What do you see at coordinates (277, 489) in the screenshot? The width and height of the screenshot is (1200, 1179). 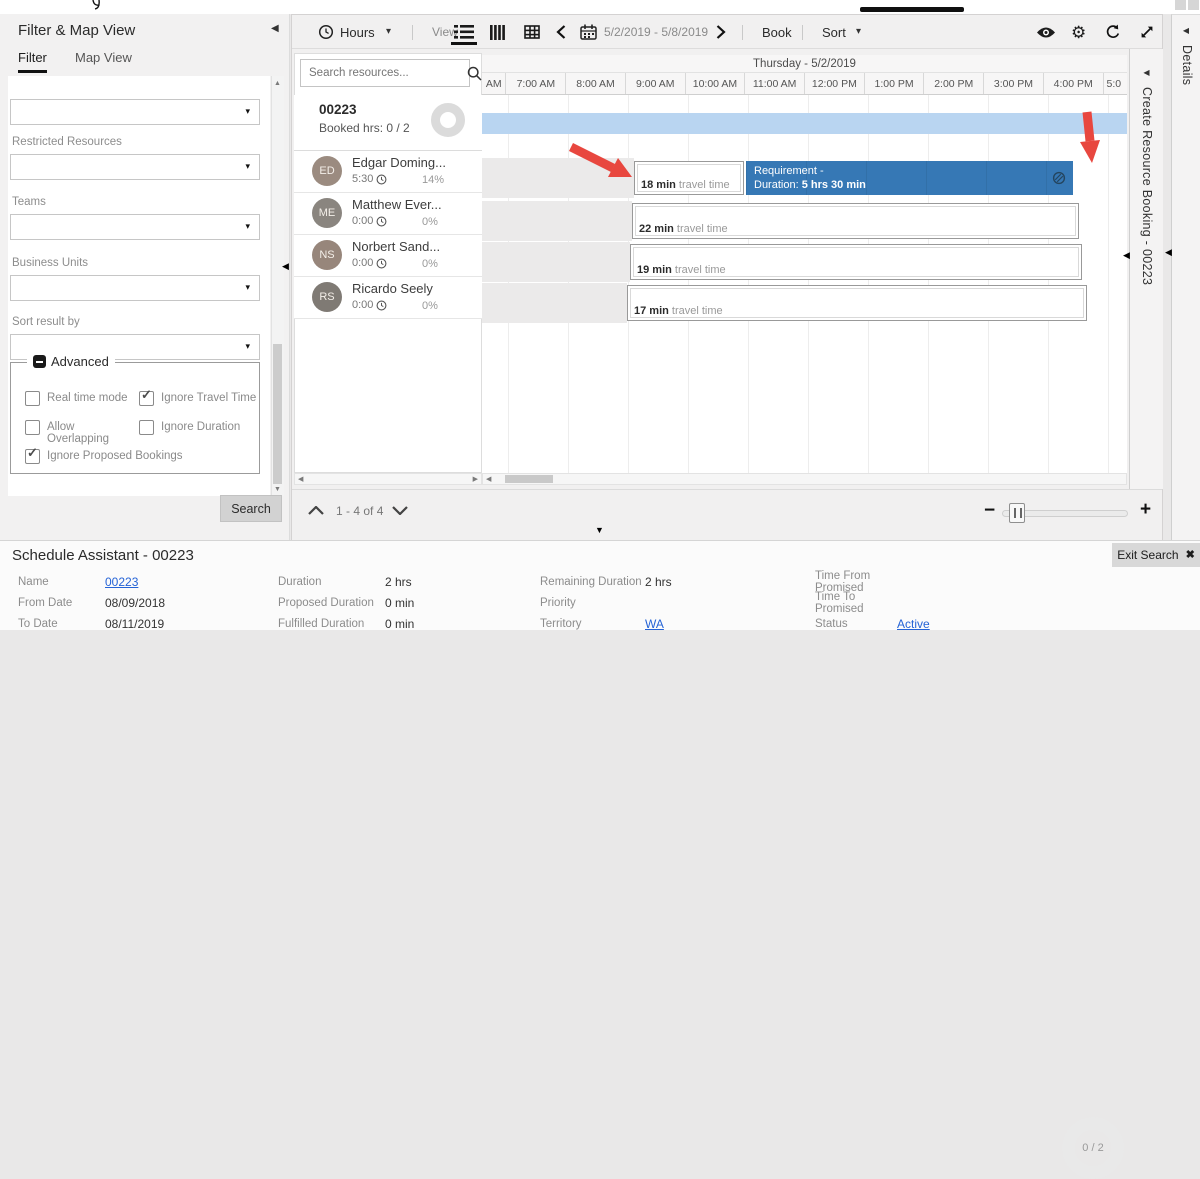 I see `scroll-down-icon: ▼` at bounding box center [277, 489].